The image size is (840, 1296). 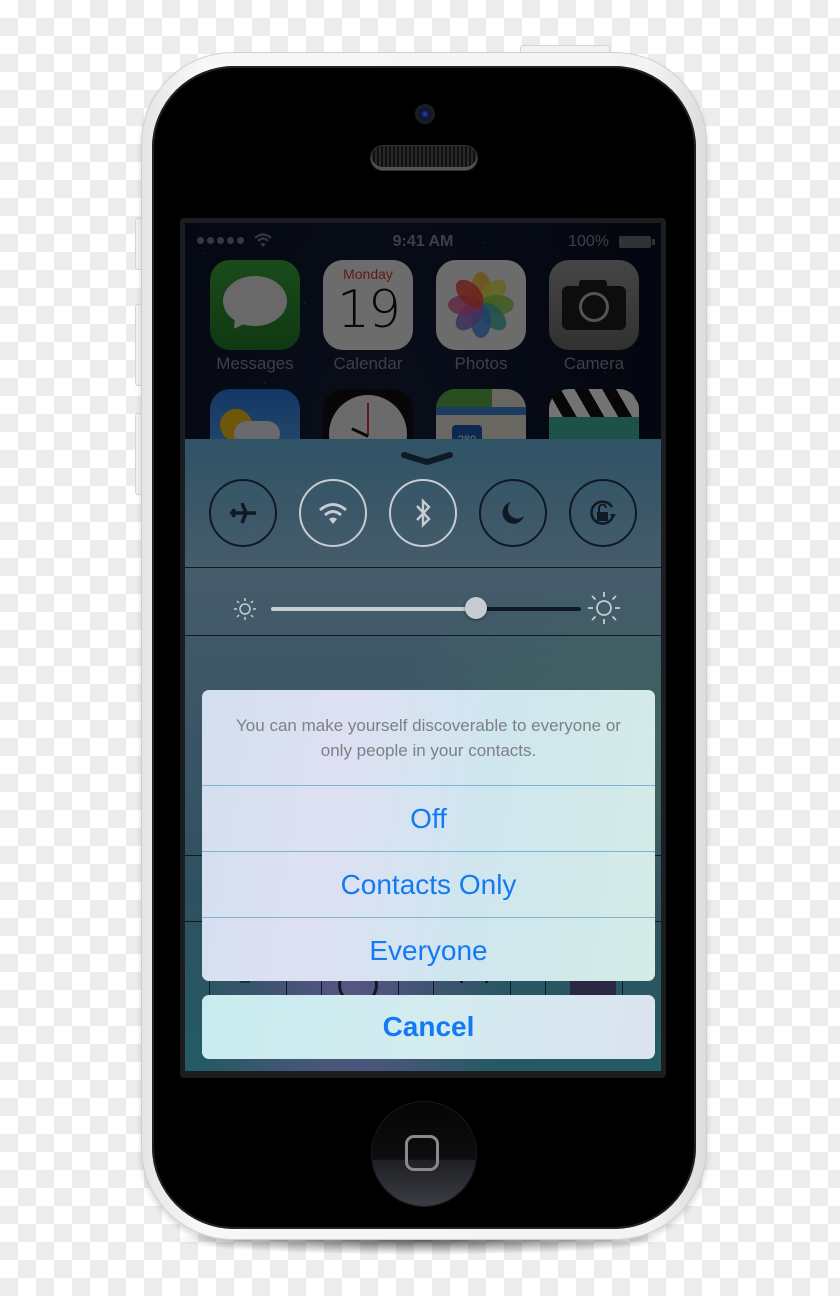 I want to click on app-label: Photos, so click(x=481, y=363).